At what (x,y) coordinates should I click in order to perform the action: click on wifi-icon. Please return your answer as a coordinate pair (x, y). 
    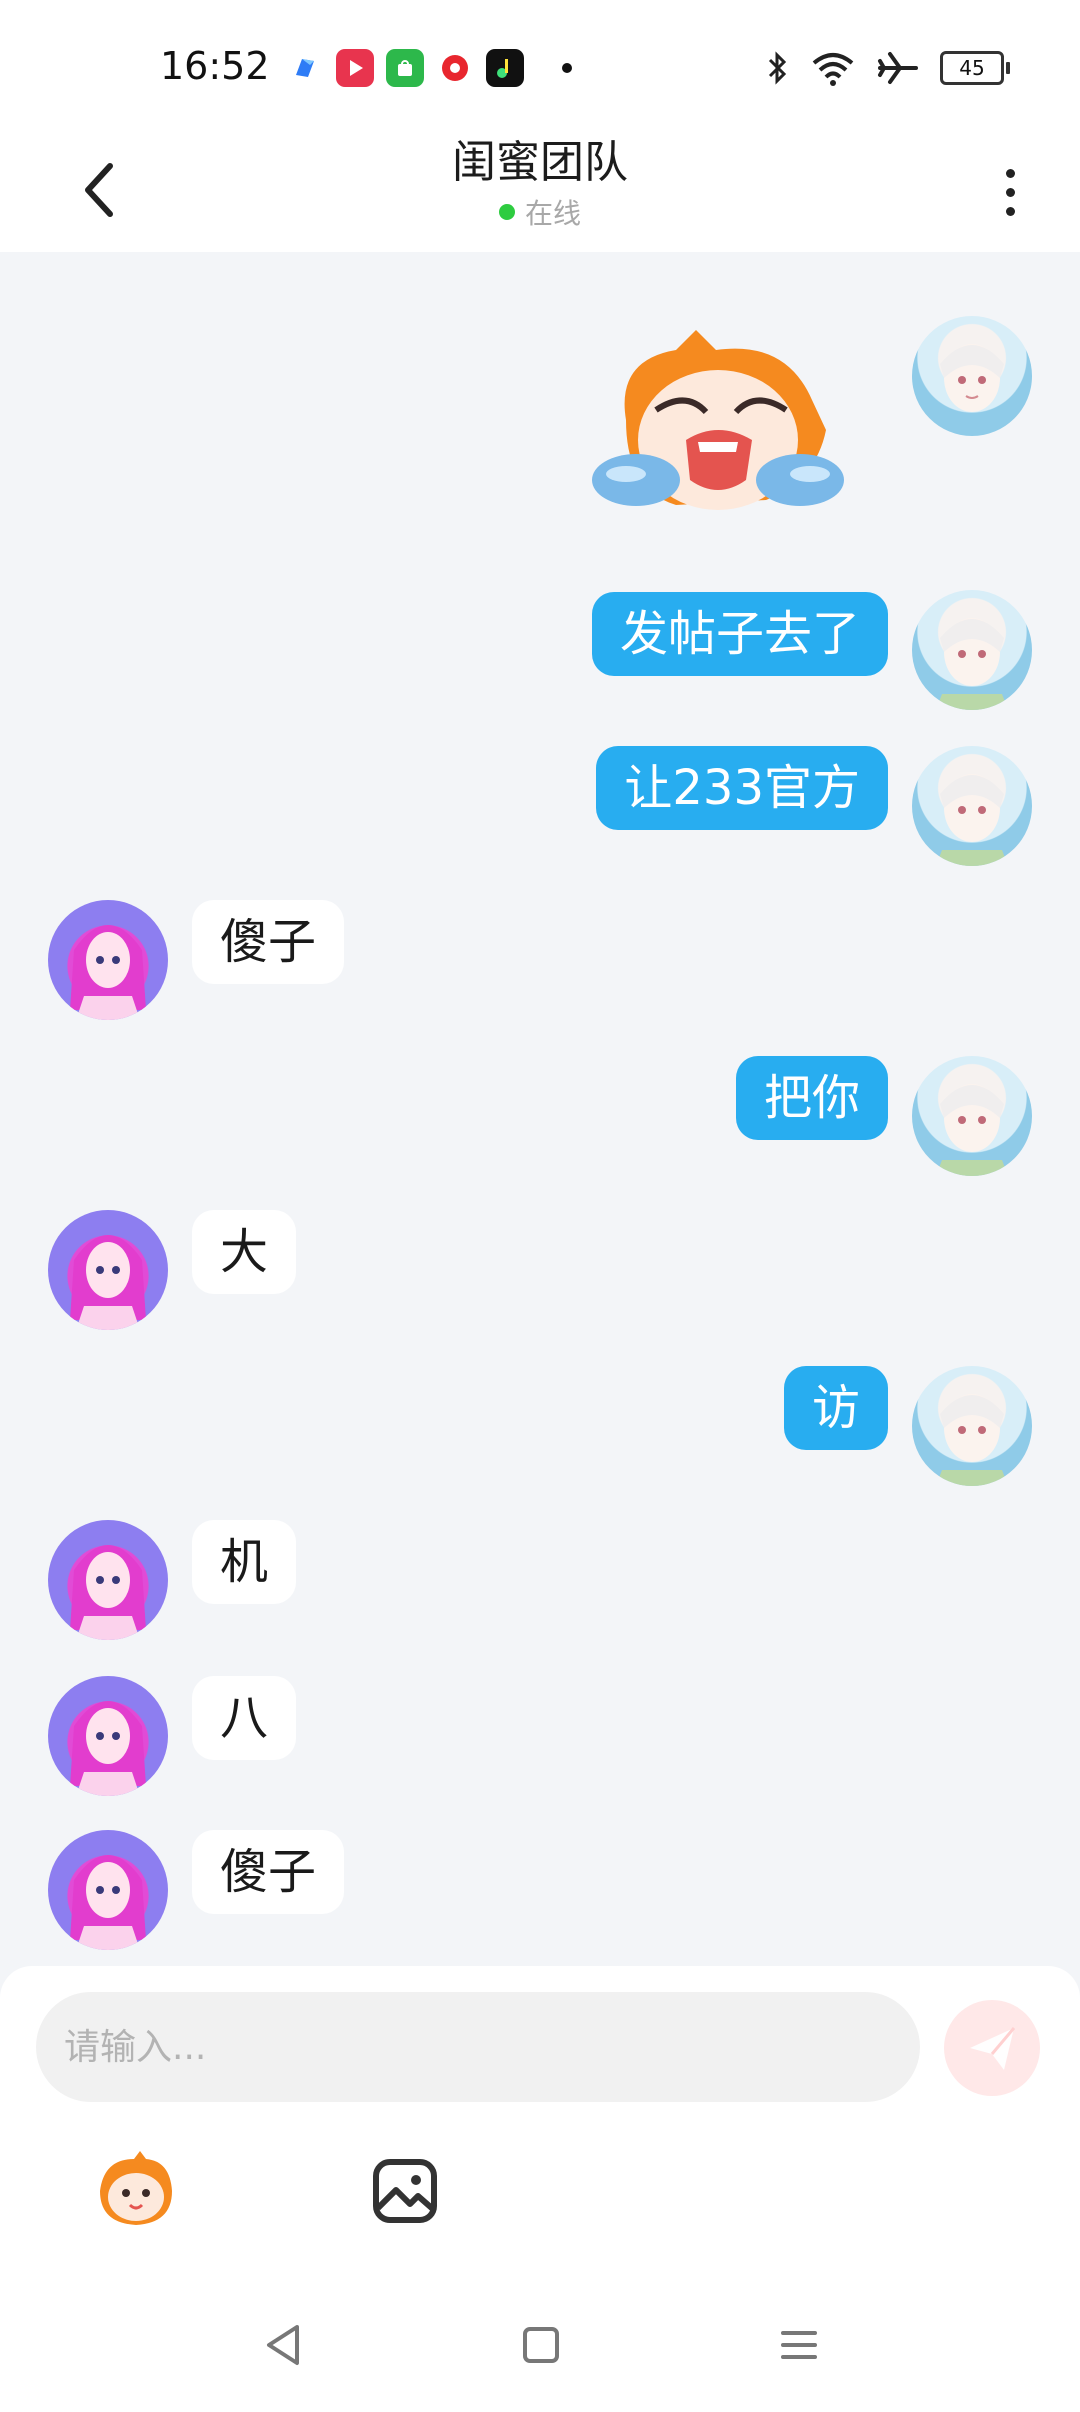
    Looking at the image, I should click on (833, 69).